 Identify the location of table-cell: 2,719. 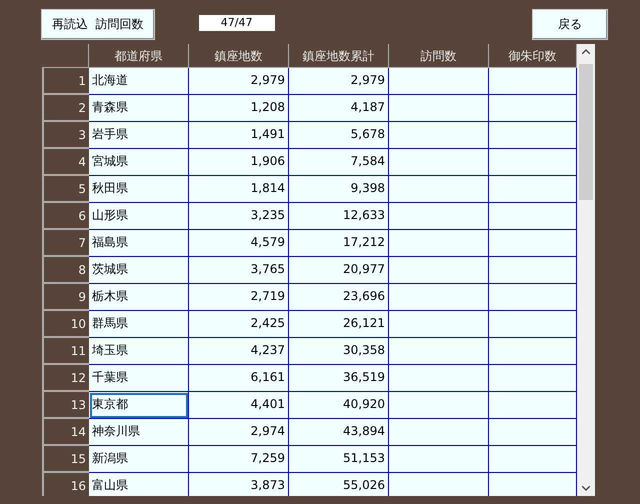
(239, 297).